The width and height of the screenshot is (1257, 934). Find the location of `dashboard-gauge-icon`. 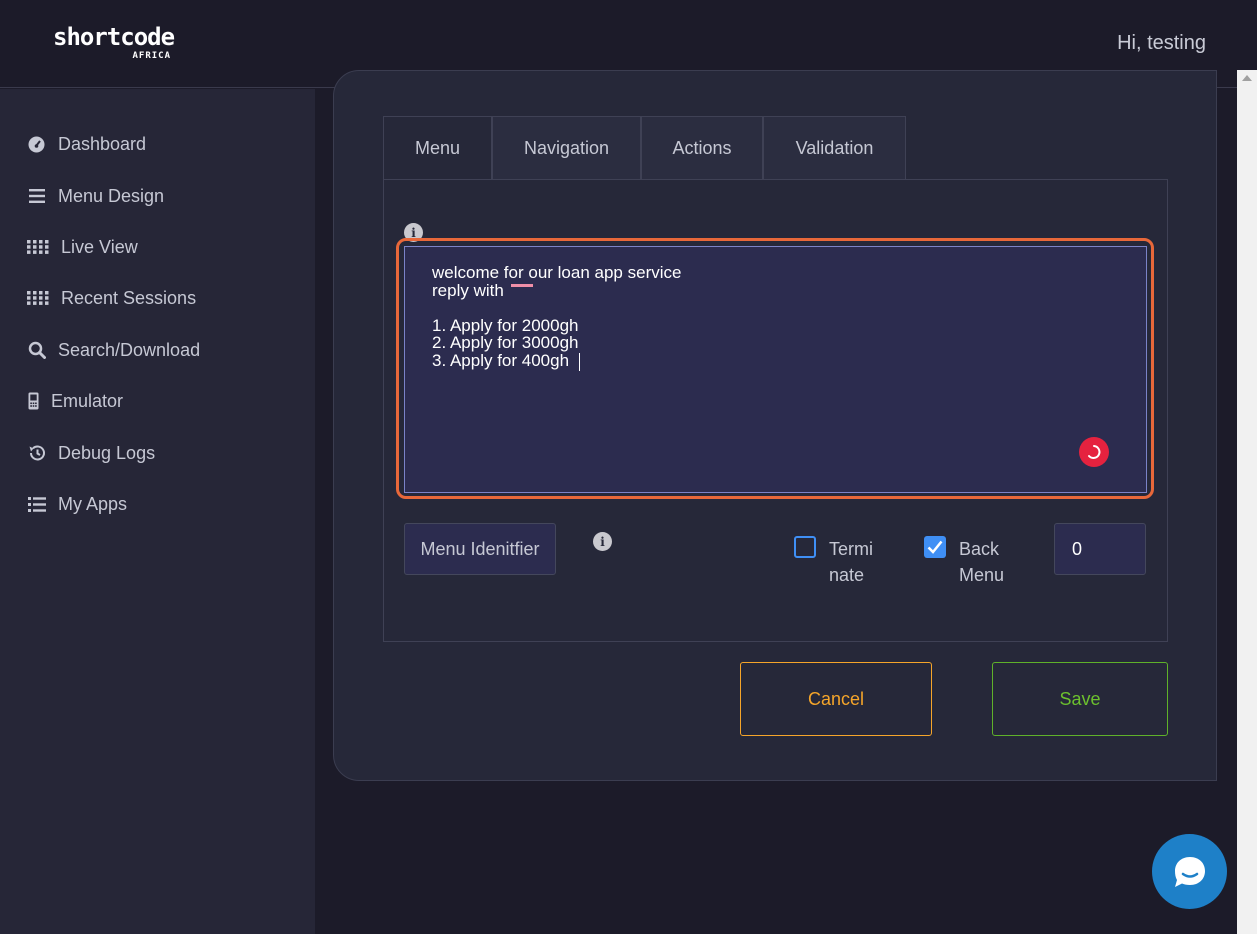

dashboard-gauge-icon is located at coordinates (36, 144).